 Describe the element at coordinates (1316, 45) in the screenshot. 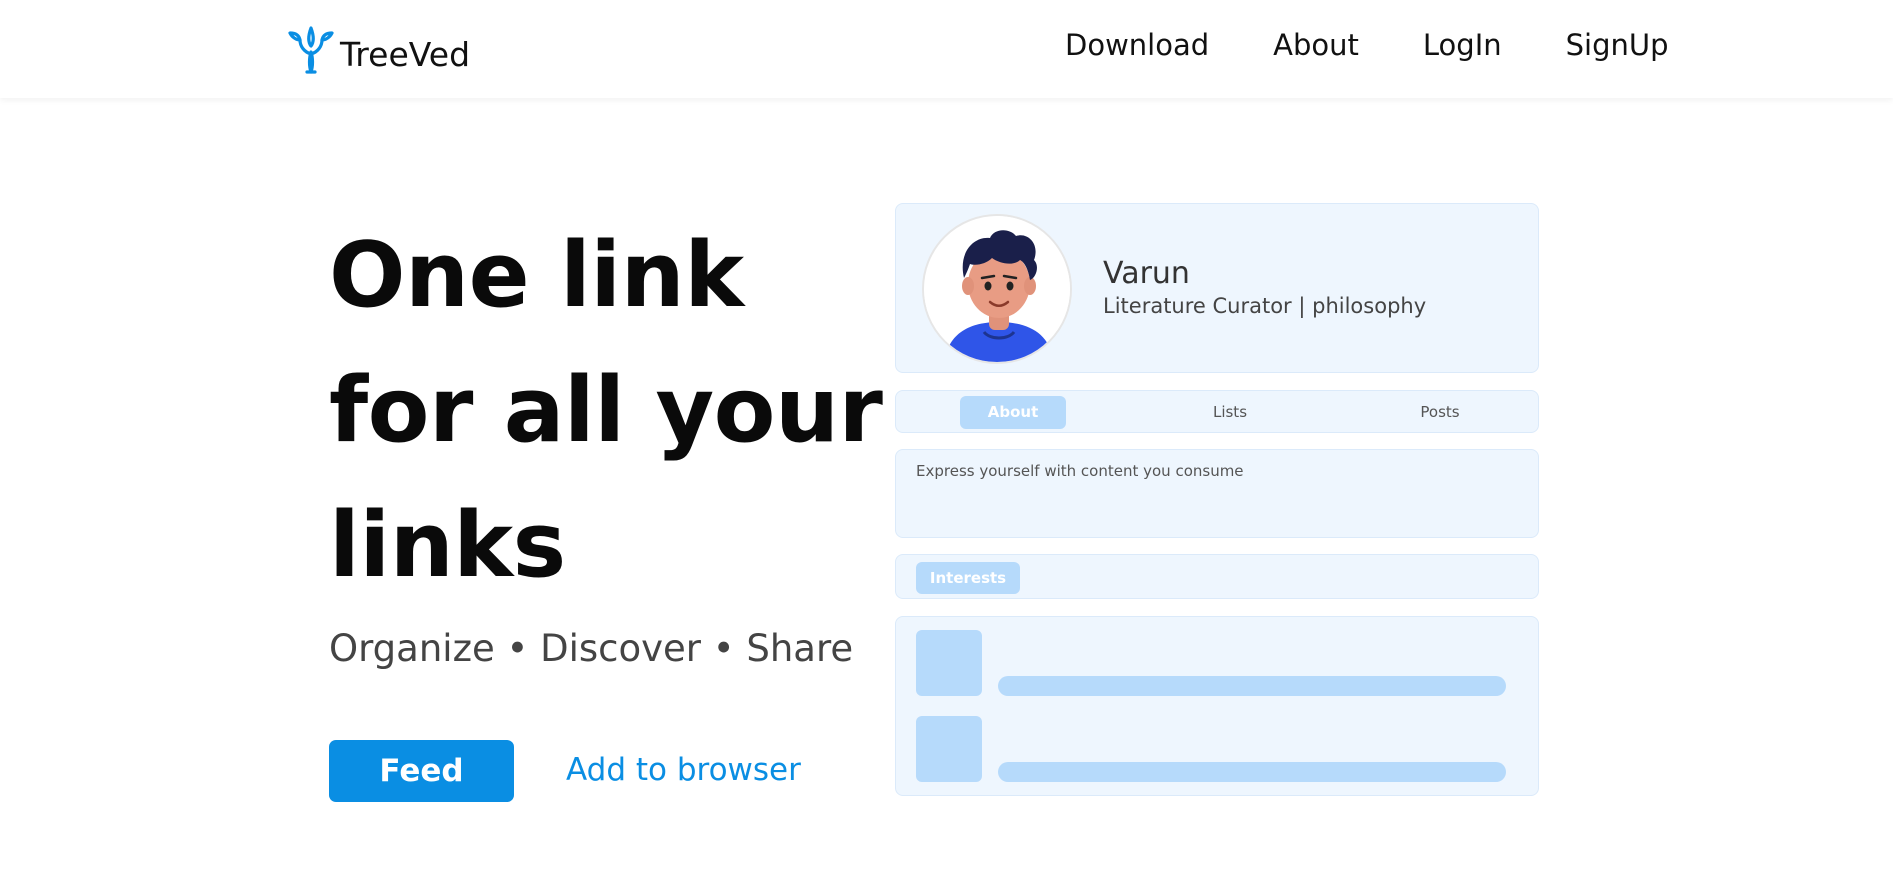

I see `nav-about-link: About` at that location.